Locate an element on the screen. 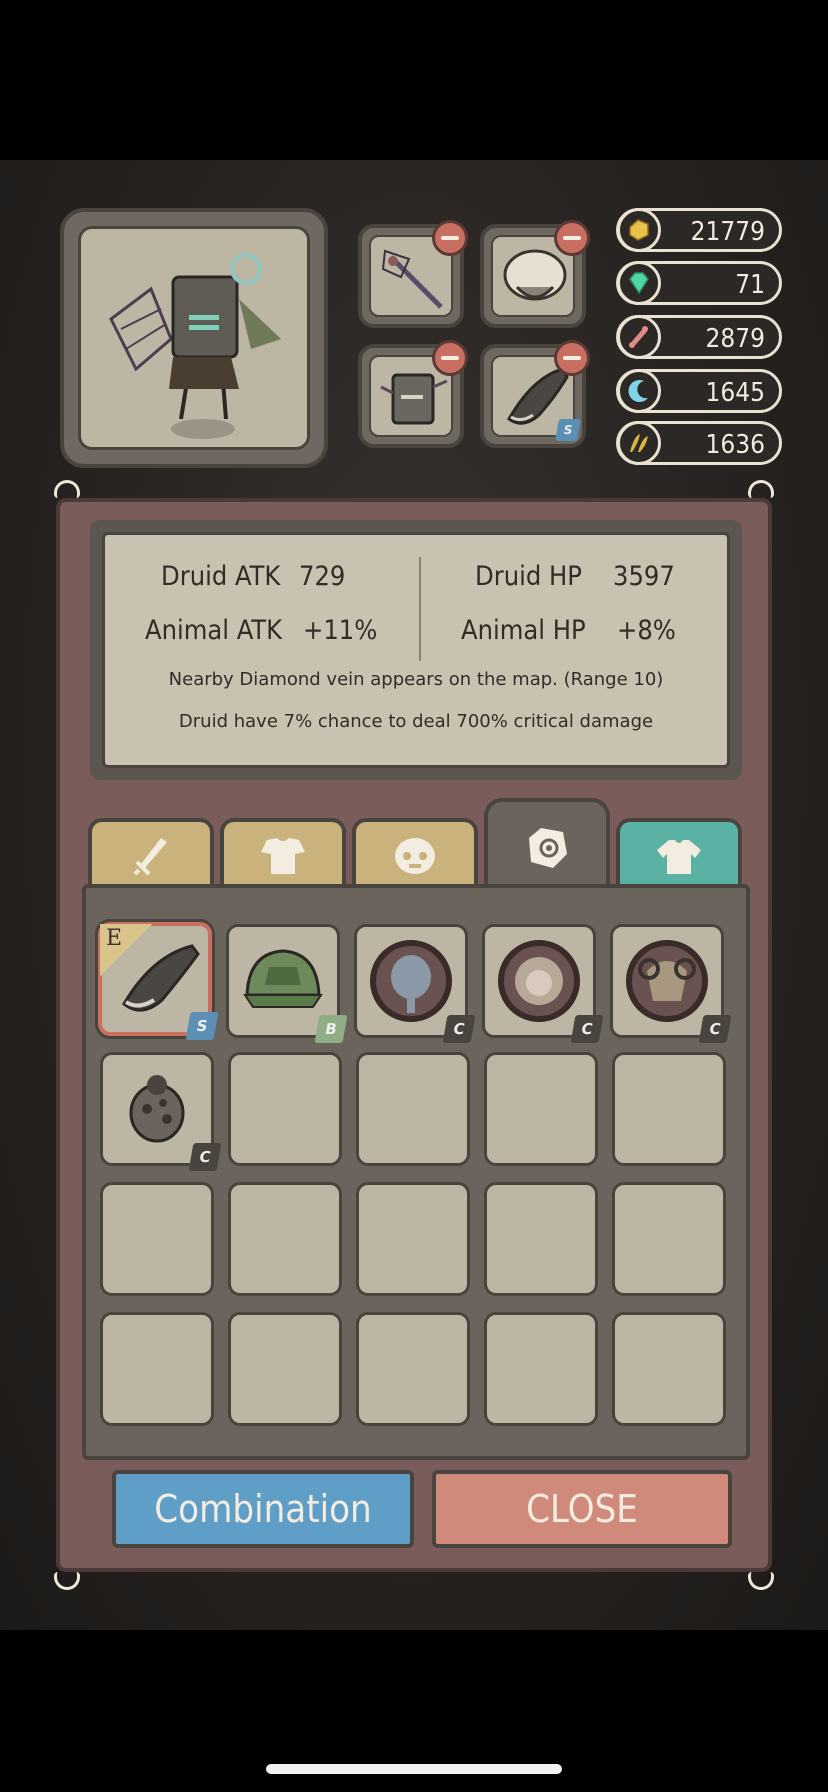  resource-gold: 21779 is located at coordinates (699, 230).